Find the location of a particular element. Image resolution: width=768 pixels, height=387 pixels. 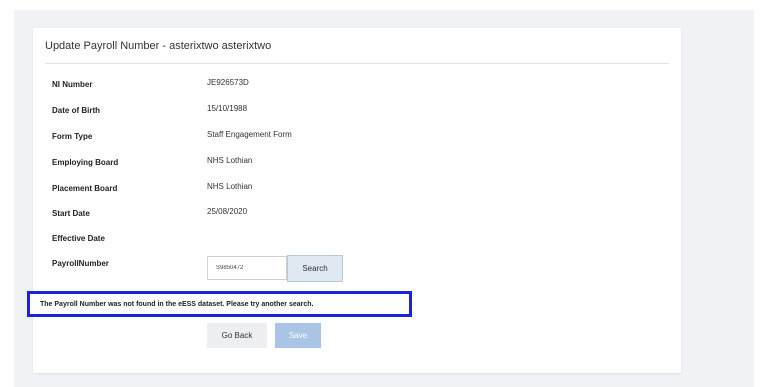

go-back-button: Go Back is located at coordinates (237, 335).